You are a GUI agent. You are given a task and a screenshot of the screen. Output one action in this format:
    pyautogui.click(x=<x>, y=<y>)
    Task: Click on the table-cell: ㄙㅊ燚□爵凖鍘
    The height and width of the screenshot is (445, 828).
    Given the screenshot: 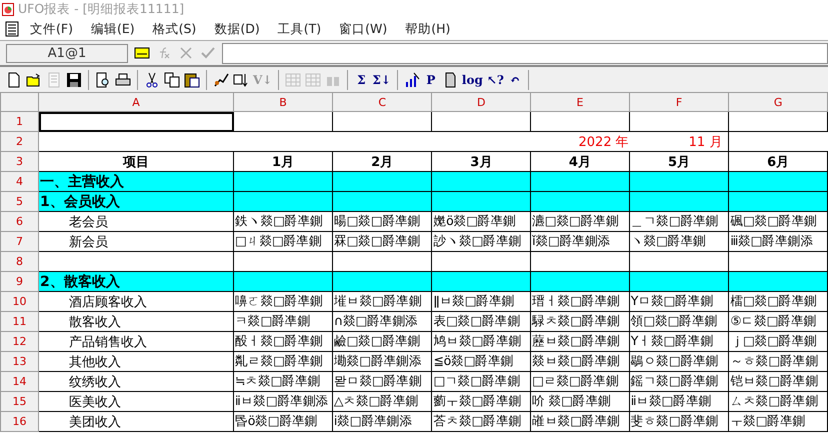 What is the action you would take?
    pyautogui.click(x=778, y=402)
    